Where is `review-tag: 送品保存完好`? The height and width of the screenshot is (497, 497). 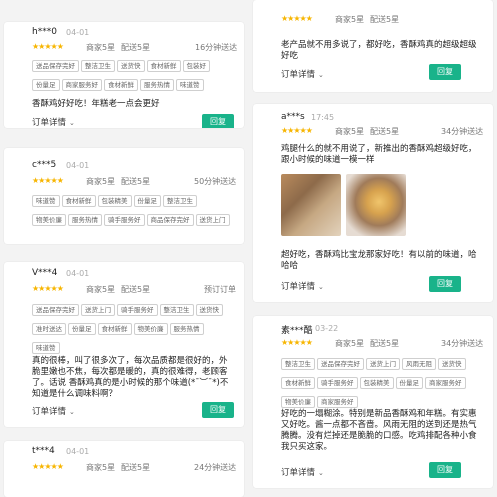 review-tag: 送品保存完好 is located at coordinates (55, 310).